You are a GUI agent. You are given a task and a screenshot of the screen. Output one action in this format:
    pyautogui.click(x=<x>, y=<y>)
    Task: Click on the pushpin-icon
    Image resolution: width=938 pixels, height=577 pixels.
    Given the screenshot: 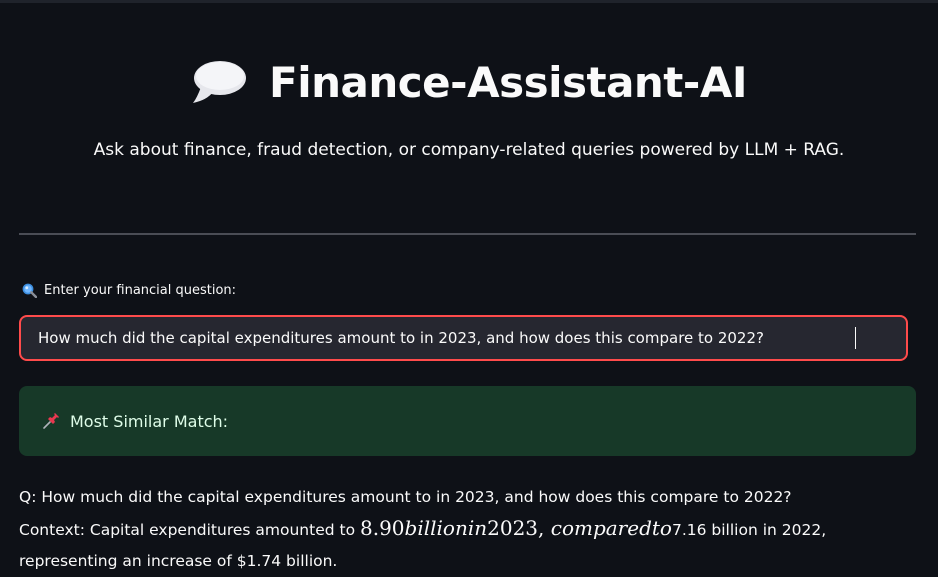 What is the action you would take?
    pyautogui.click(x=51, y=421)
    